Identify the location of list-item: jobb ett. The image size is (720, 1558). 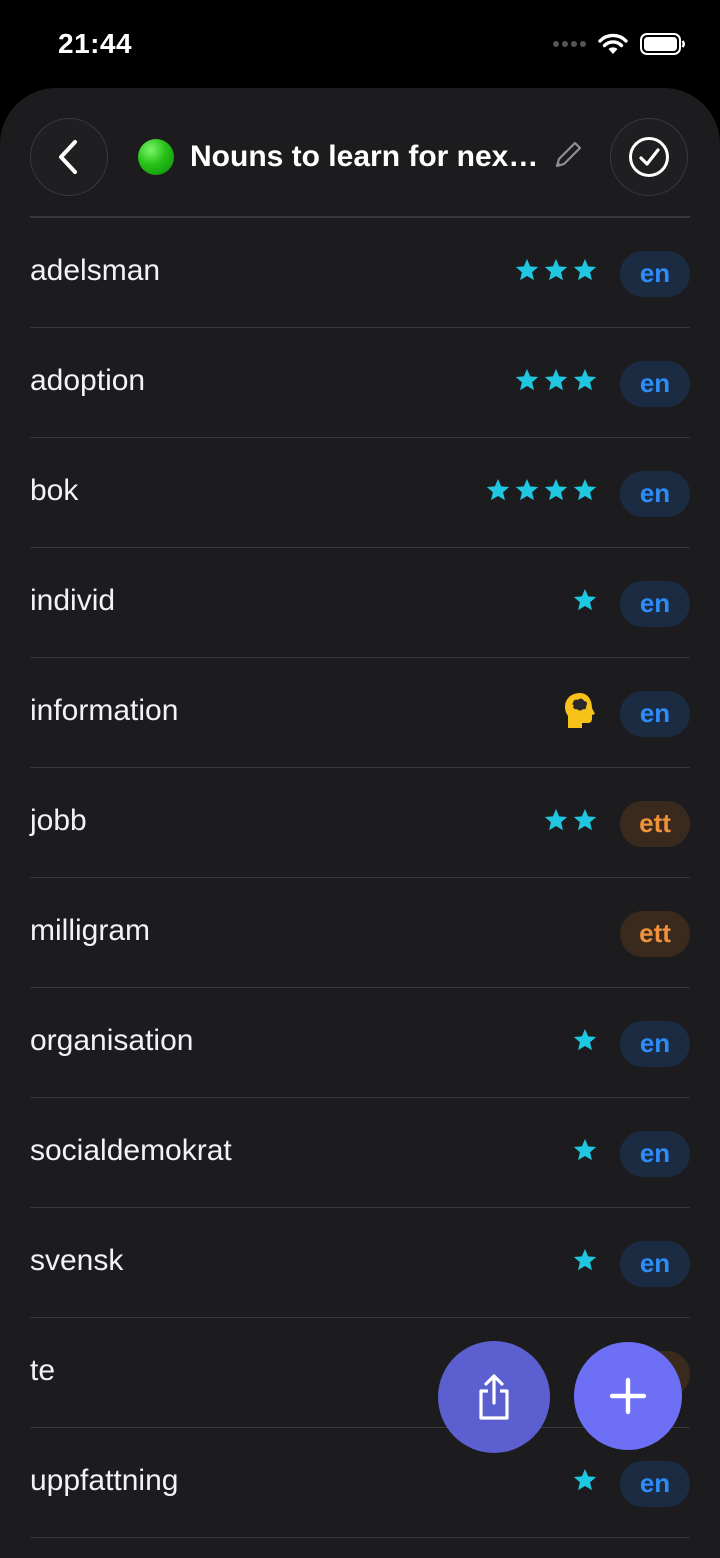
(360, 823).